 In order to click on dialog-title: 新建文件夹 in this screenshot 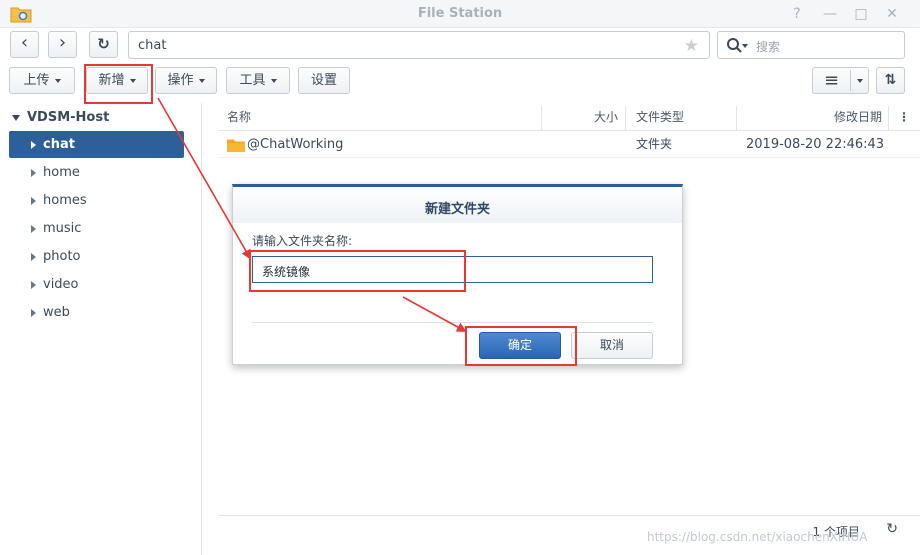, I will do `click(457, 209)`.